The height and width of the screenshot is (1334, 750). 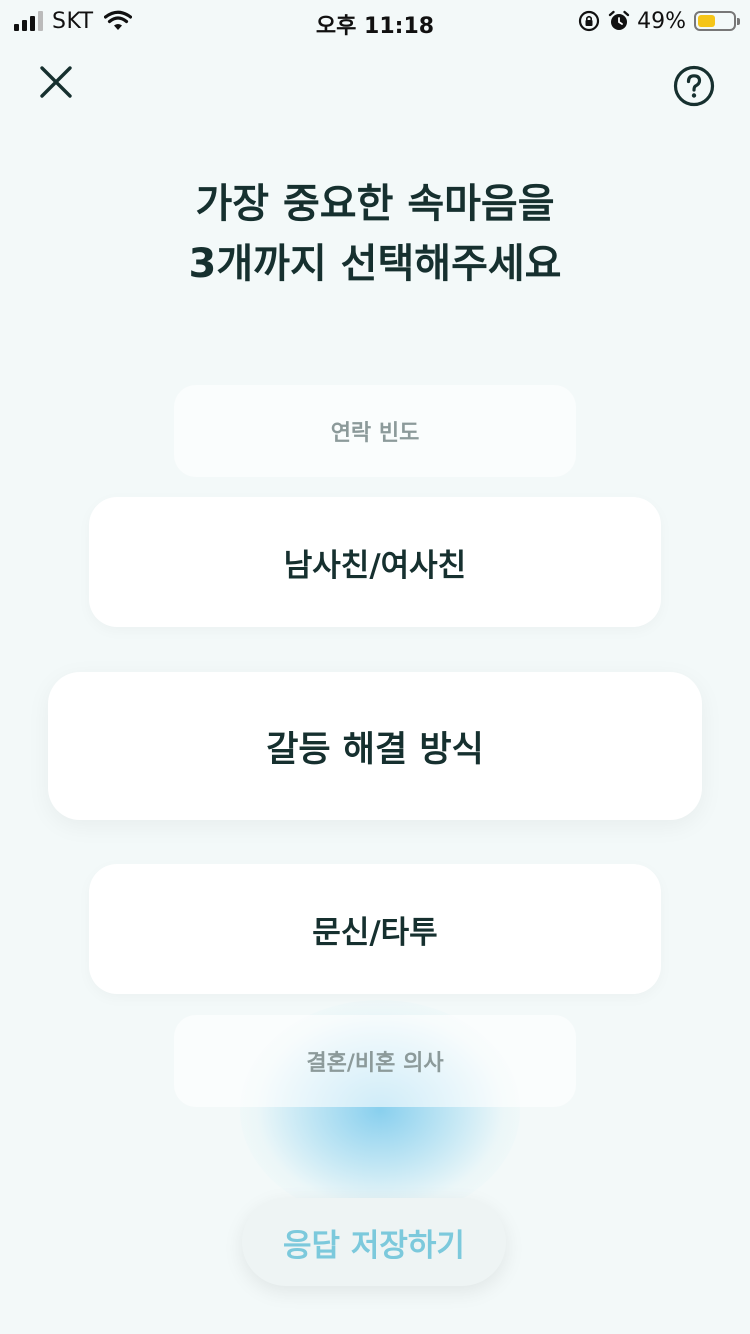 I want to click on close-icon, so click(x=56, y=82).